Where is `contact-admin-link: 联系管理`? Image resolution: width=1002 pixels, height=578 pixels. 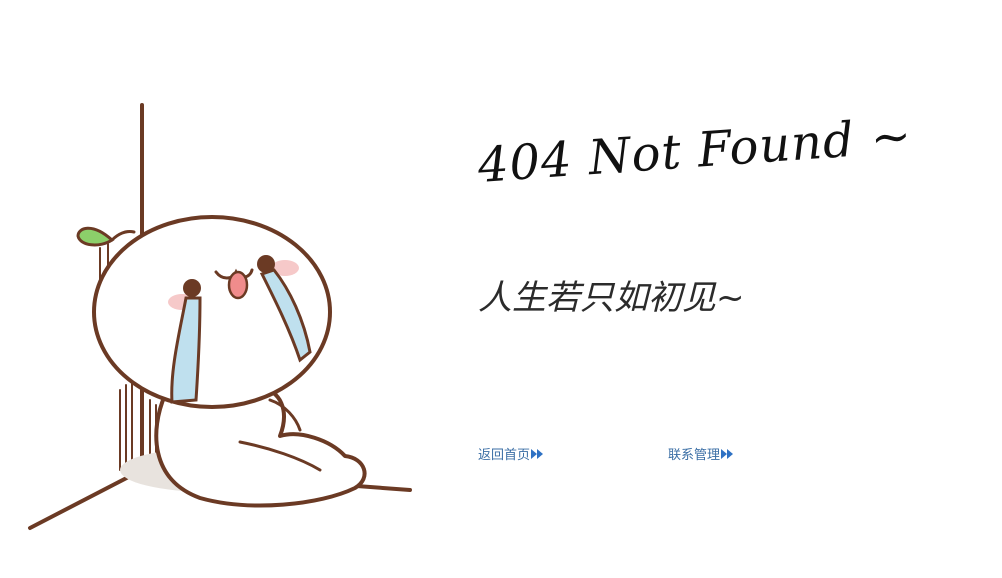 contact-admin-link: 联系管理 is located at coordinates (701, 453).